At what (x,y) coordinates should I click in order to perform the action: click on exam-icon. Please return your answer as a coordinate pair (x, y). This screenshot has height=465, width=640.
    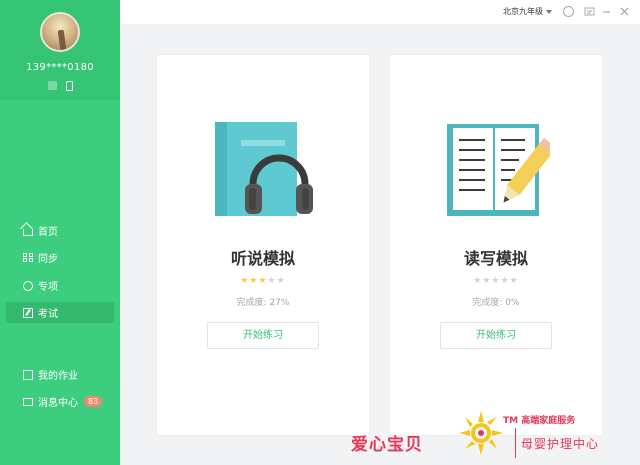
    Looking at the image, I should click on (28, 312).